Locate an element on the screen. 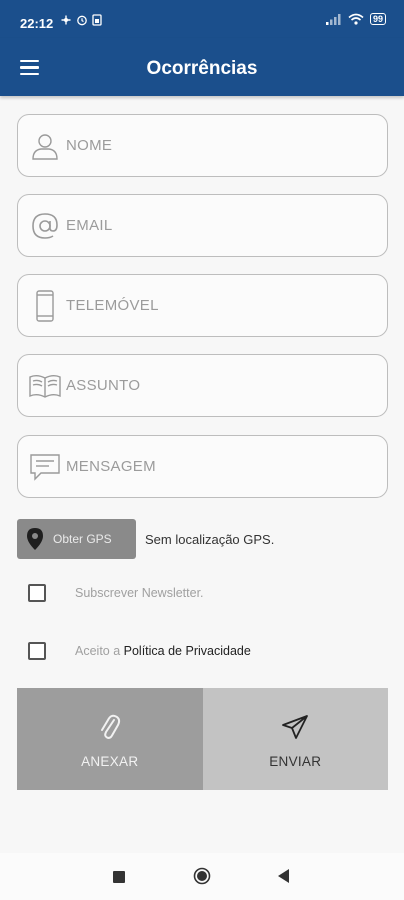 The image size is (404, 900). status-right-icons: 99 is located at coordinates (355, 19).